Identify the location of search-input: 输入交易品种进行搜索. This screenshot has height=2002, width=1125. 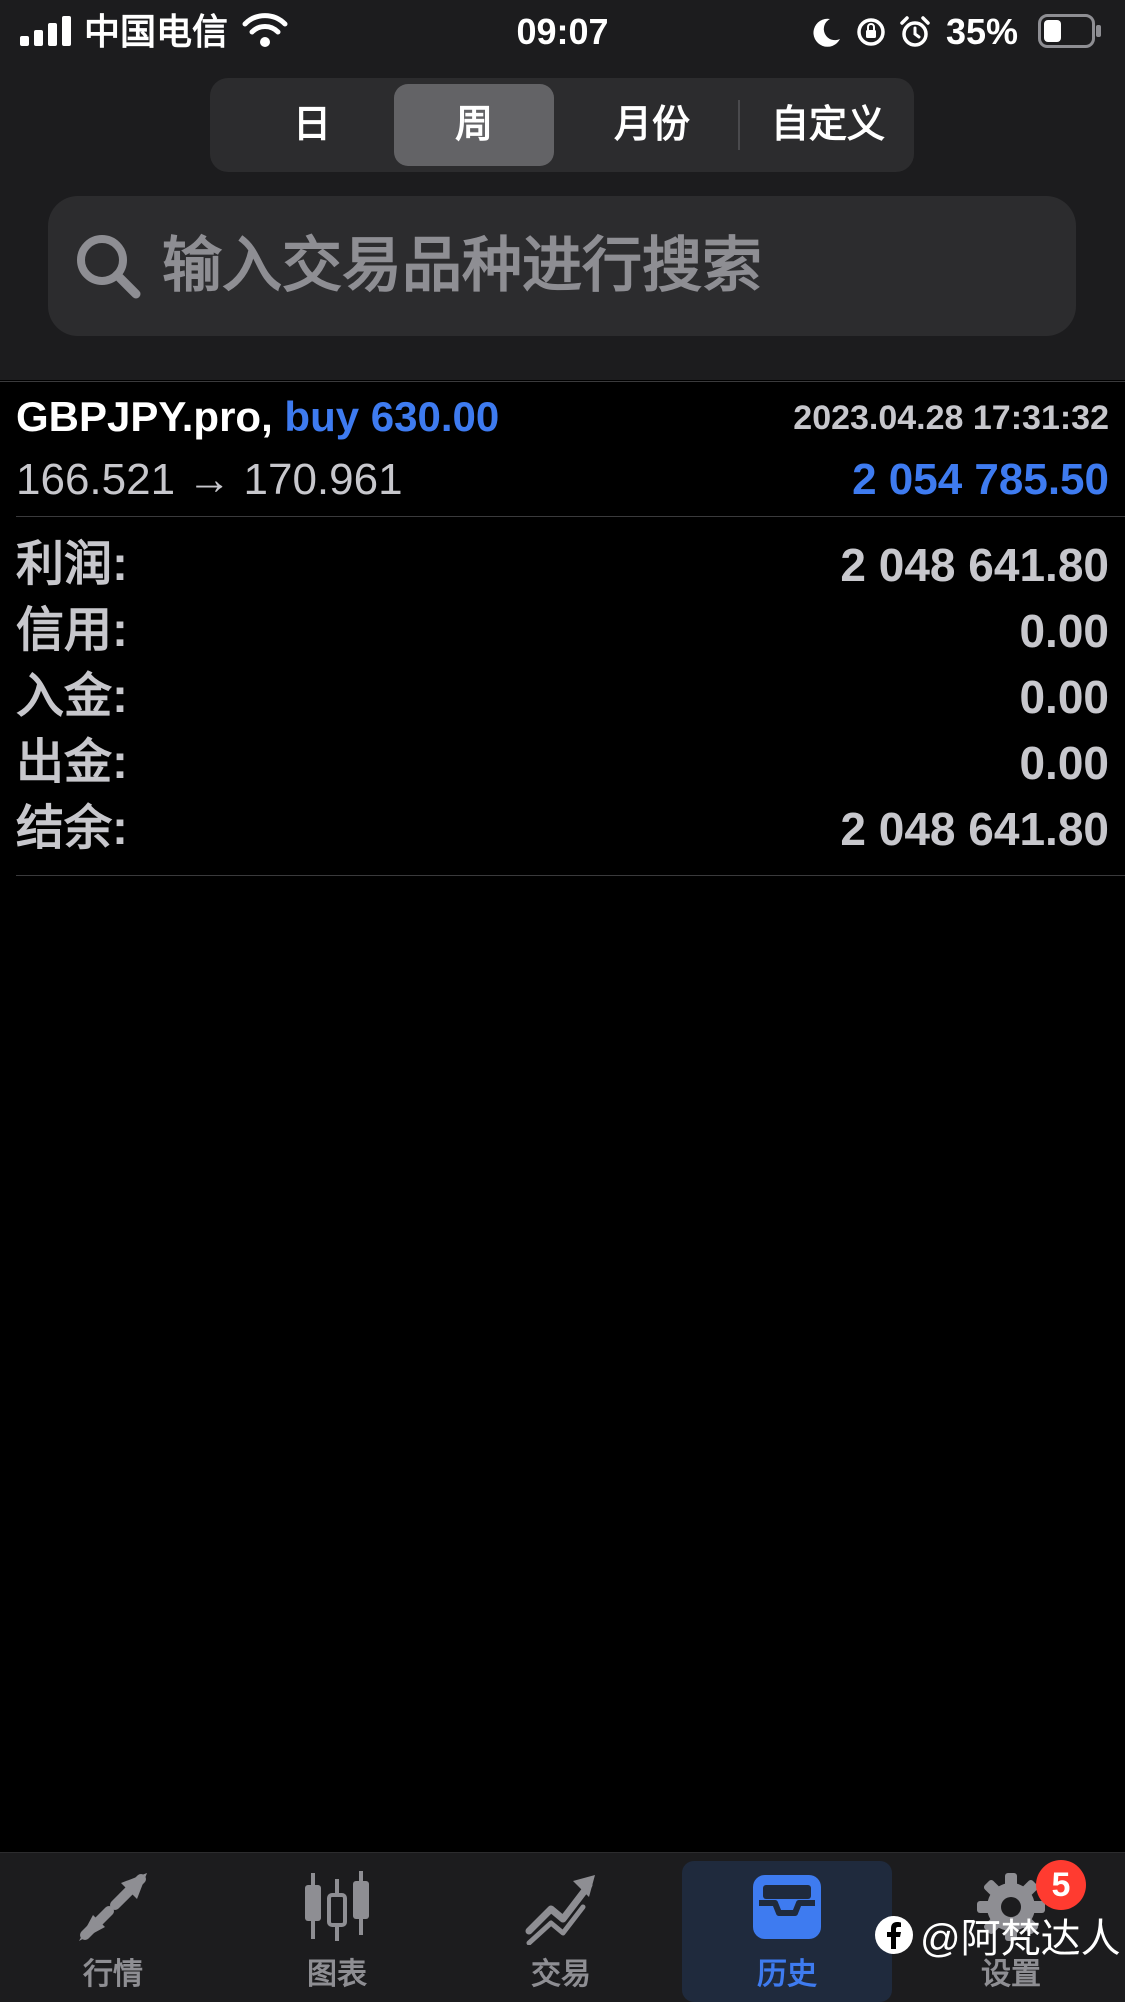
(562, 266).